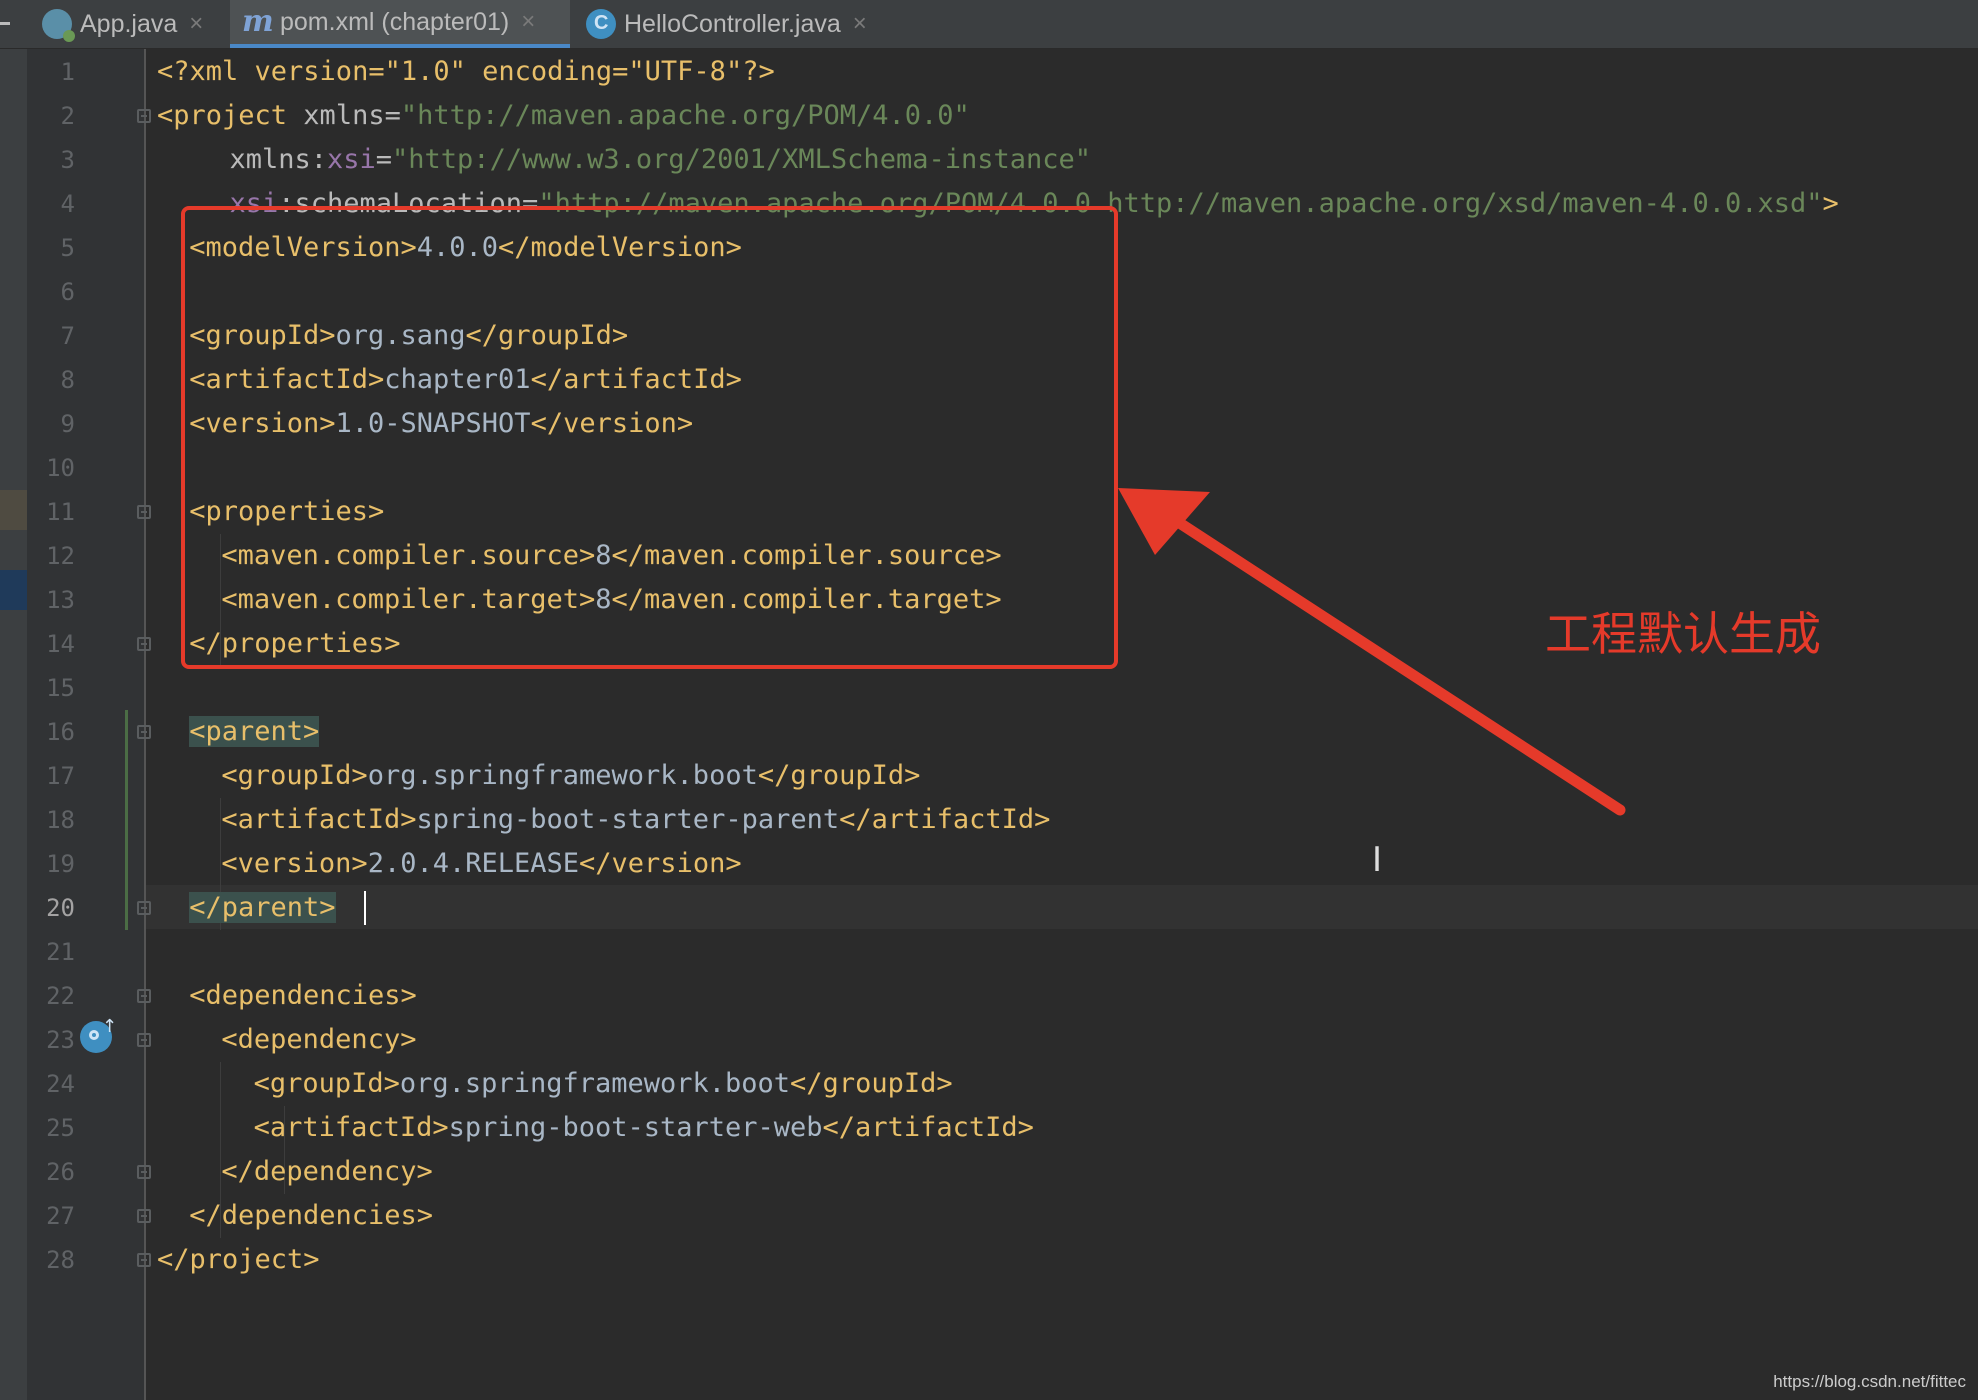  Describe the element at coordinates (1164, 521) in the screenshot. I see `arrow-head` at that location.